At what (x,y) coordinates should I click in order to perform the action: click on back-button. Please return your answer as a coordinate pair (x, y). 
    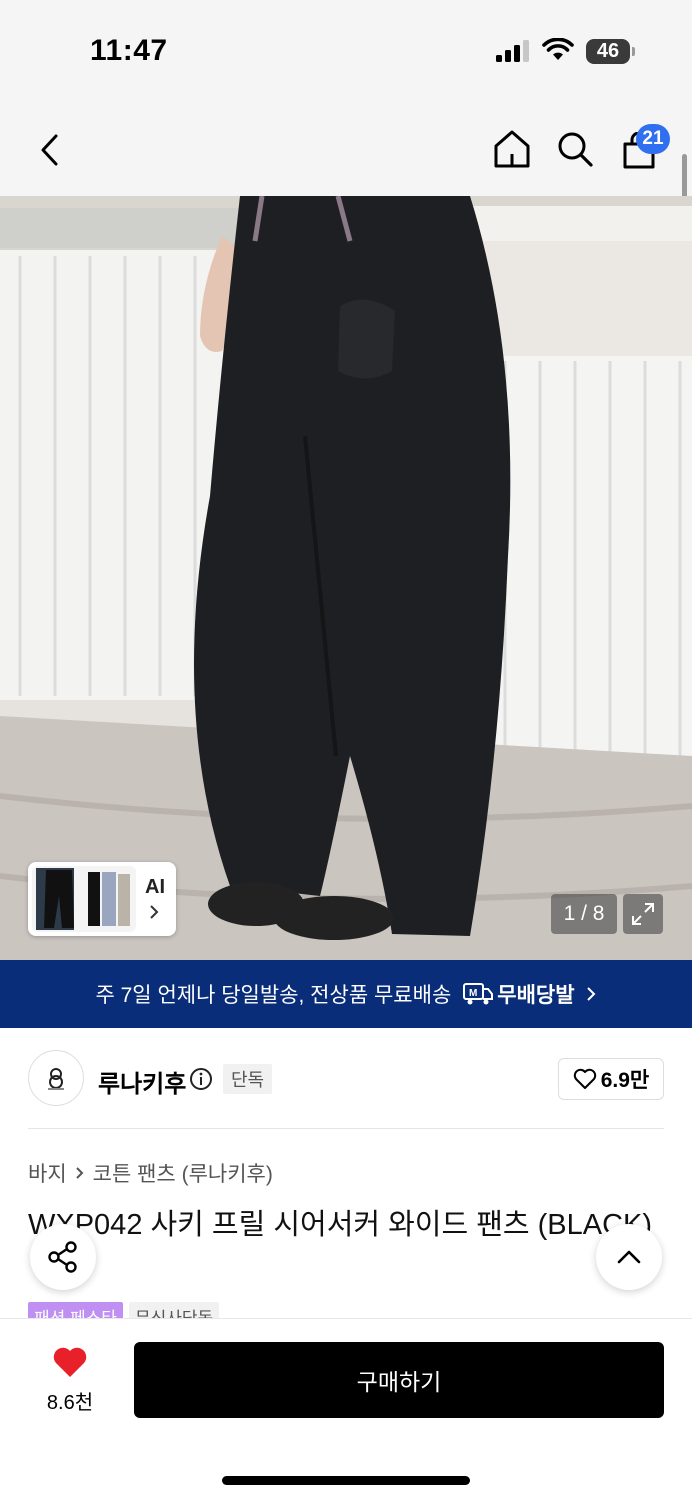
    Looking at the image, I should click on (50, 150).